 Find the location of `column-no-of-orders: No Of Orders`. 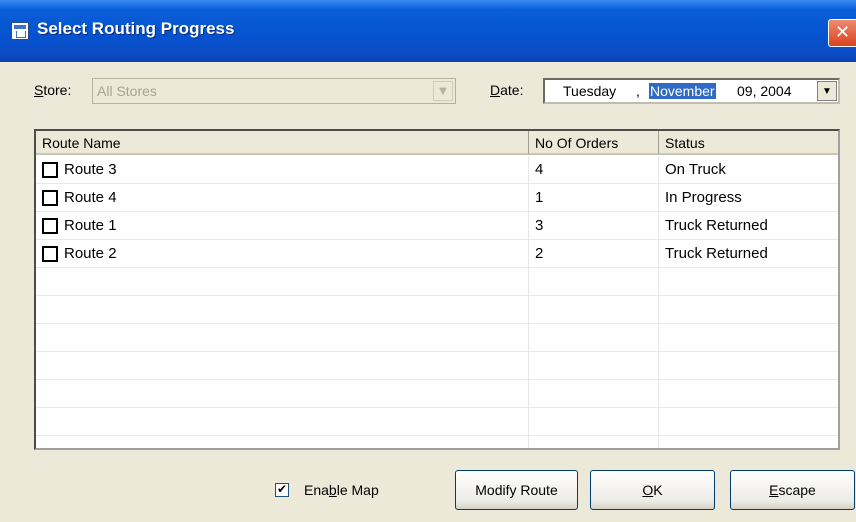

column-no-of-orders: No Of Orders is located at coordinates (594, 143).